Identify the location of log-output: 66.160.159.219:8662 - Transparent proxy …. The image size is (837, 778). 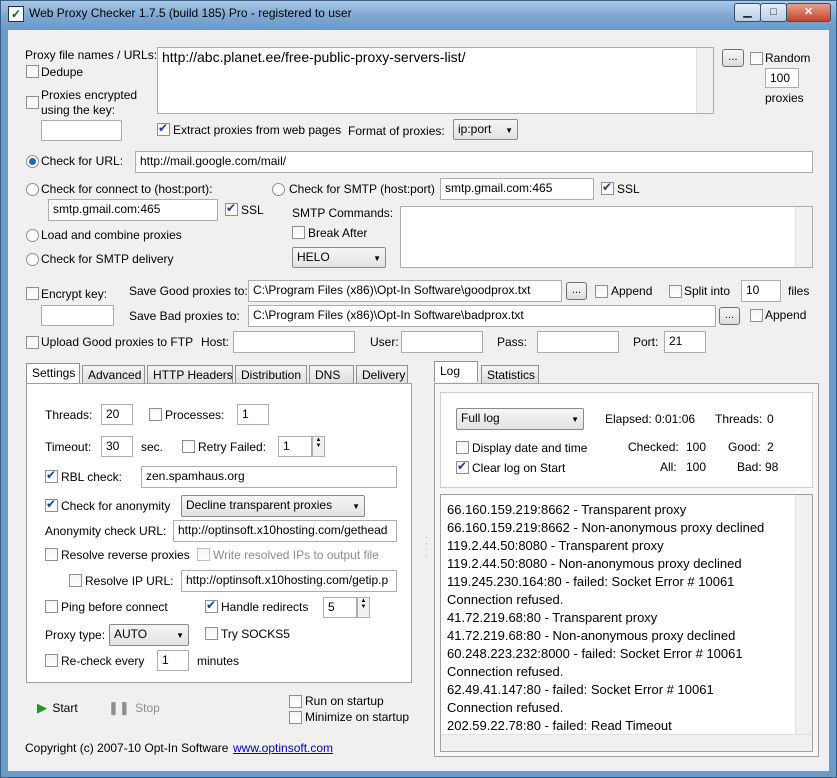
(626, 623).